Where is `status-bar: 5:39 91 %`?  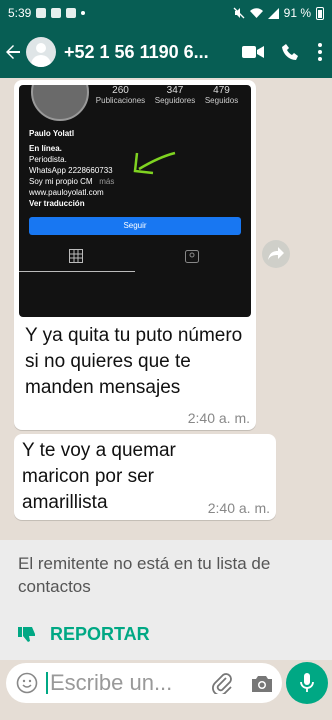
status-bar: 5:39 91 % is located at coordinates (166, 13).